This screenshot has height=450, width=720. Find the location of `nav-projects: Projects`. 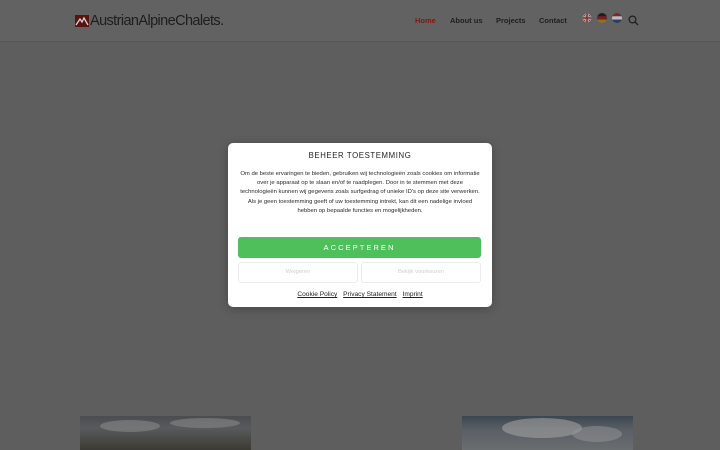

nav-projects: Projects is located at coordinates (511, 20).